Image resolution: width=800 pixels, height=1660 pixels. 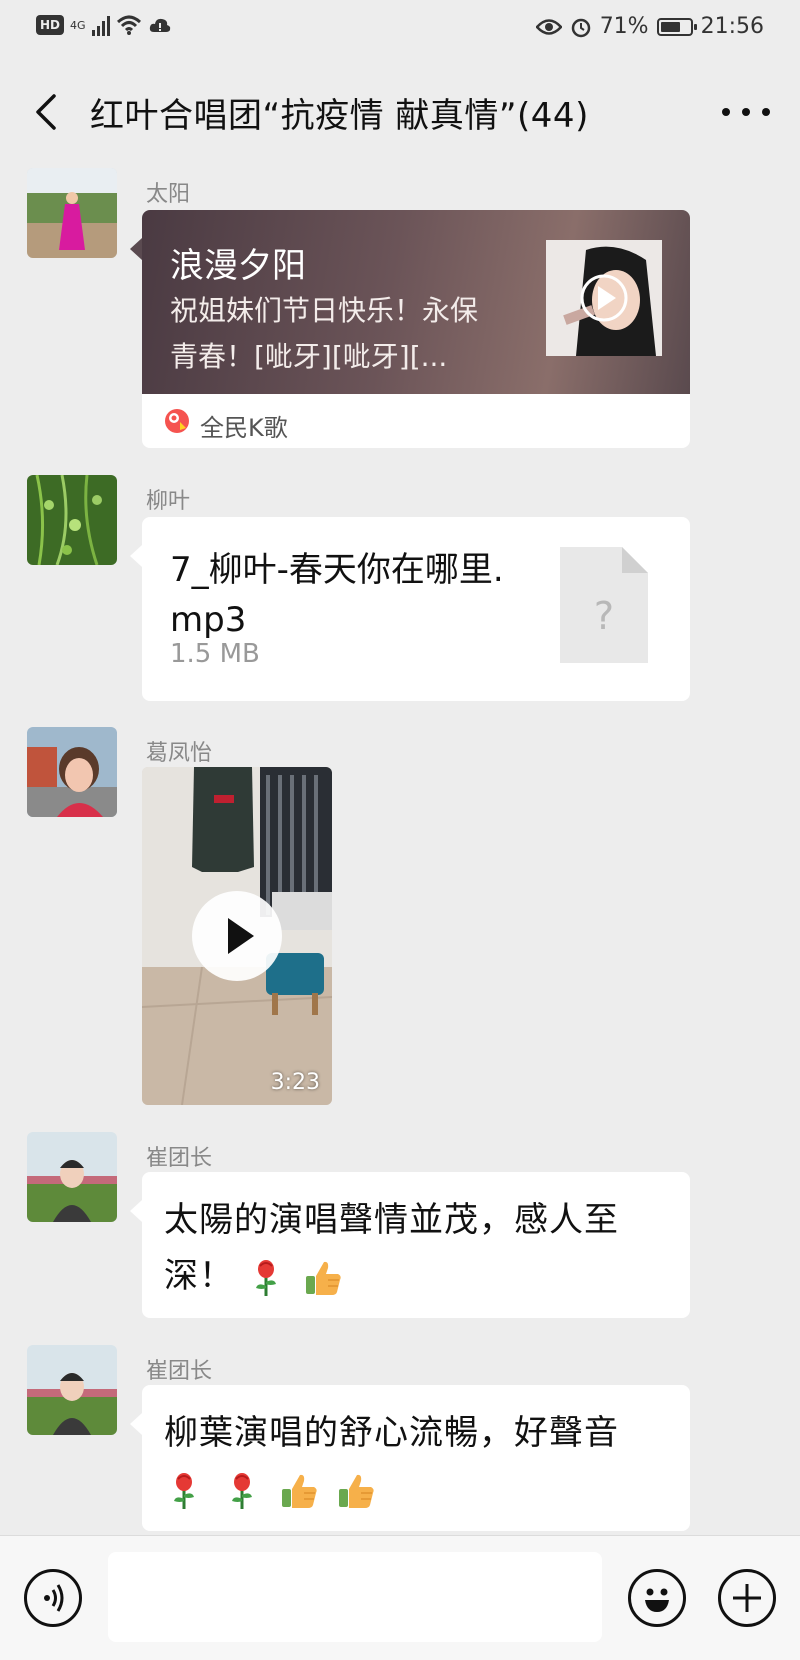 What do you see at coordinates (391, 1248) in the screenshot?
I see `message-text: 太陽的演唱聲情並茂，感人至深！` at bounding box center [391, 1248].